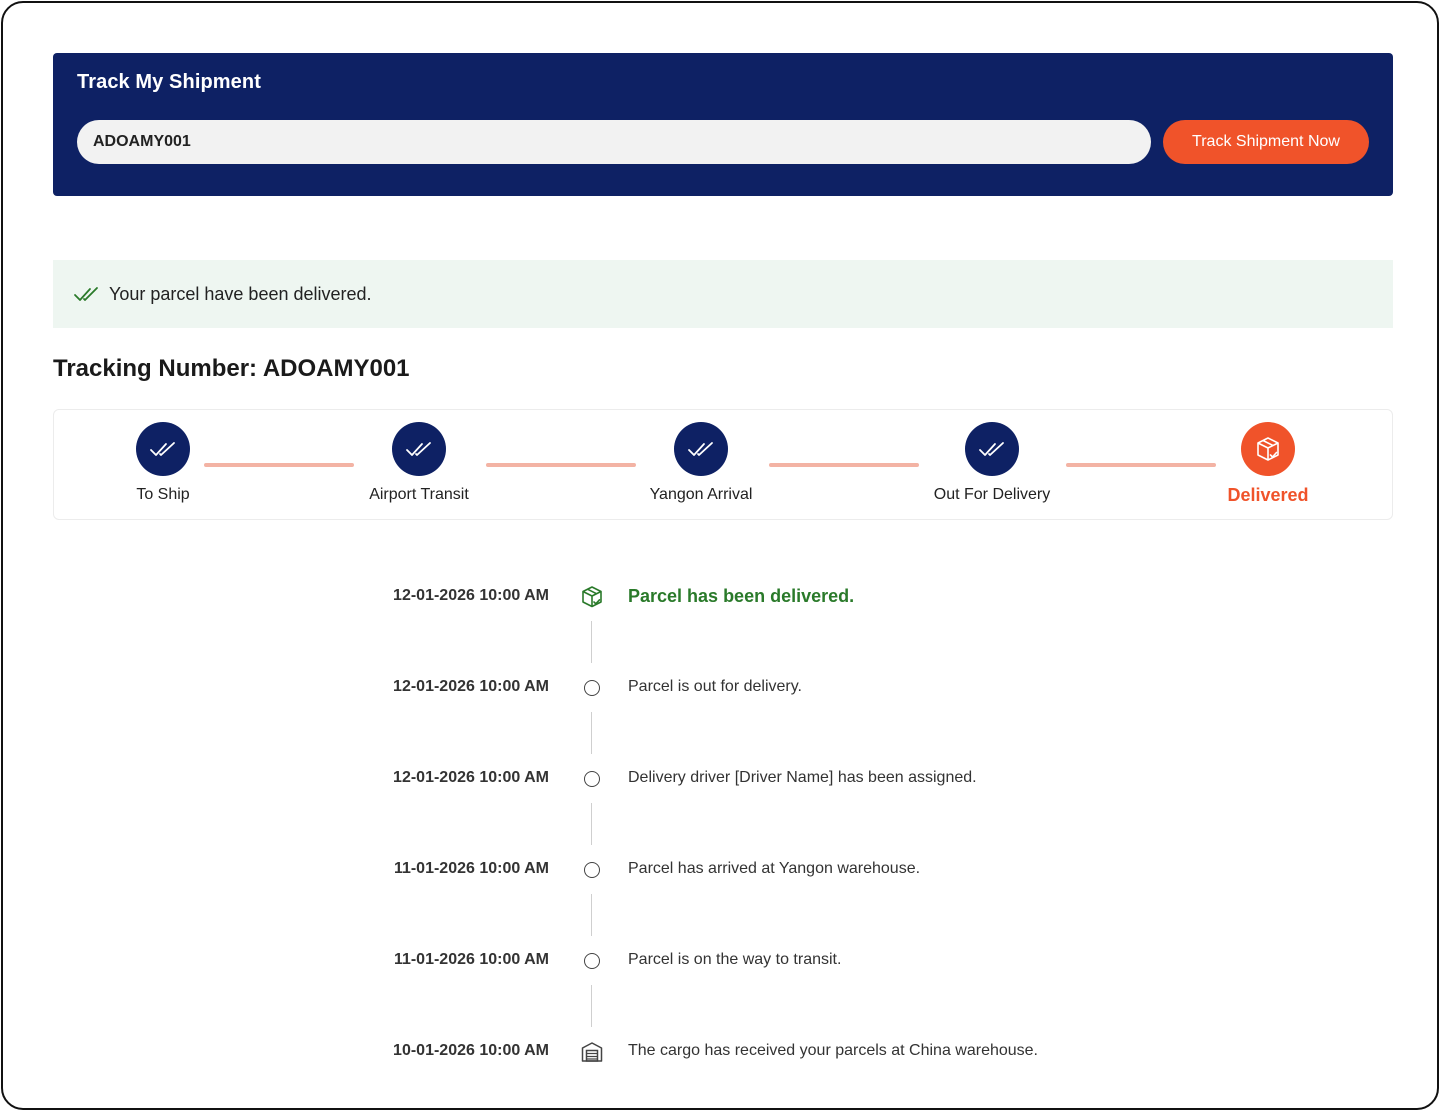 This screenshot has width=1440, height=1111. What do you see at coordinates (723, 294) in the screenshot?
I see `delivered-alert: Your parcel have been delivered.` at bounding box center [723, 294].